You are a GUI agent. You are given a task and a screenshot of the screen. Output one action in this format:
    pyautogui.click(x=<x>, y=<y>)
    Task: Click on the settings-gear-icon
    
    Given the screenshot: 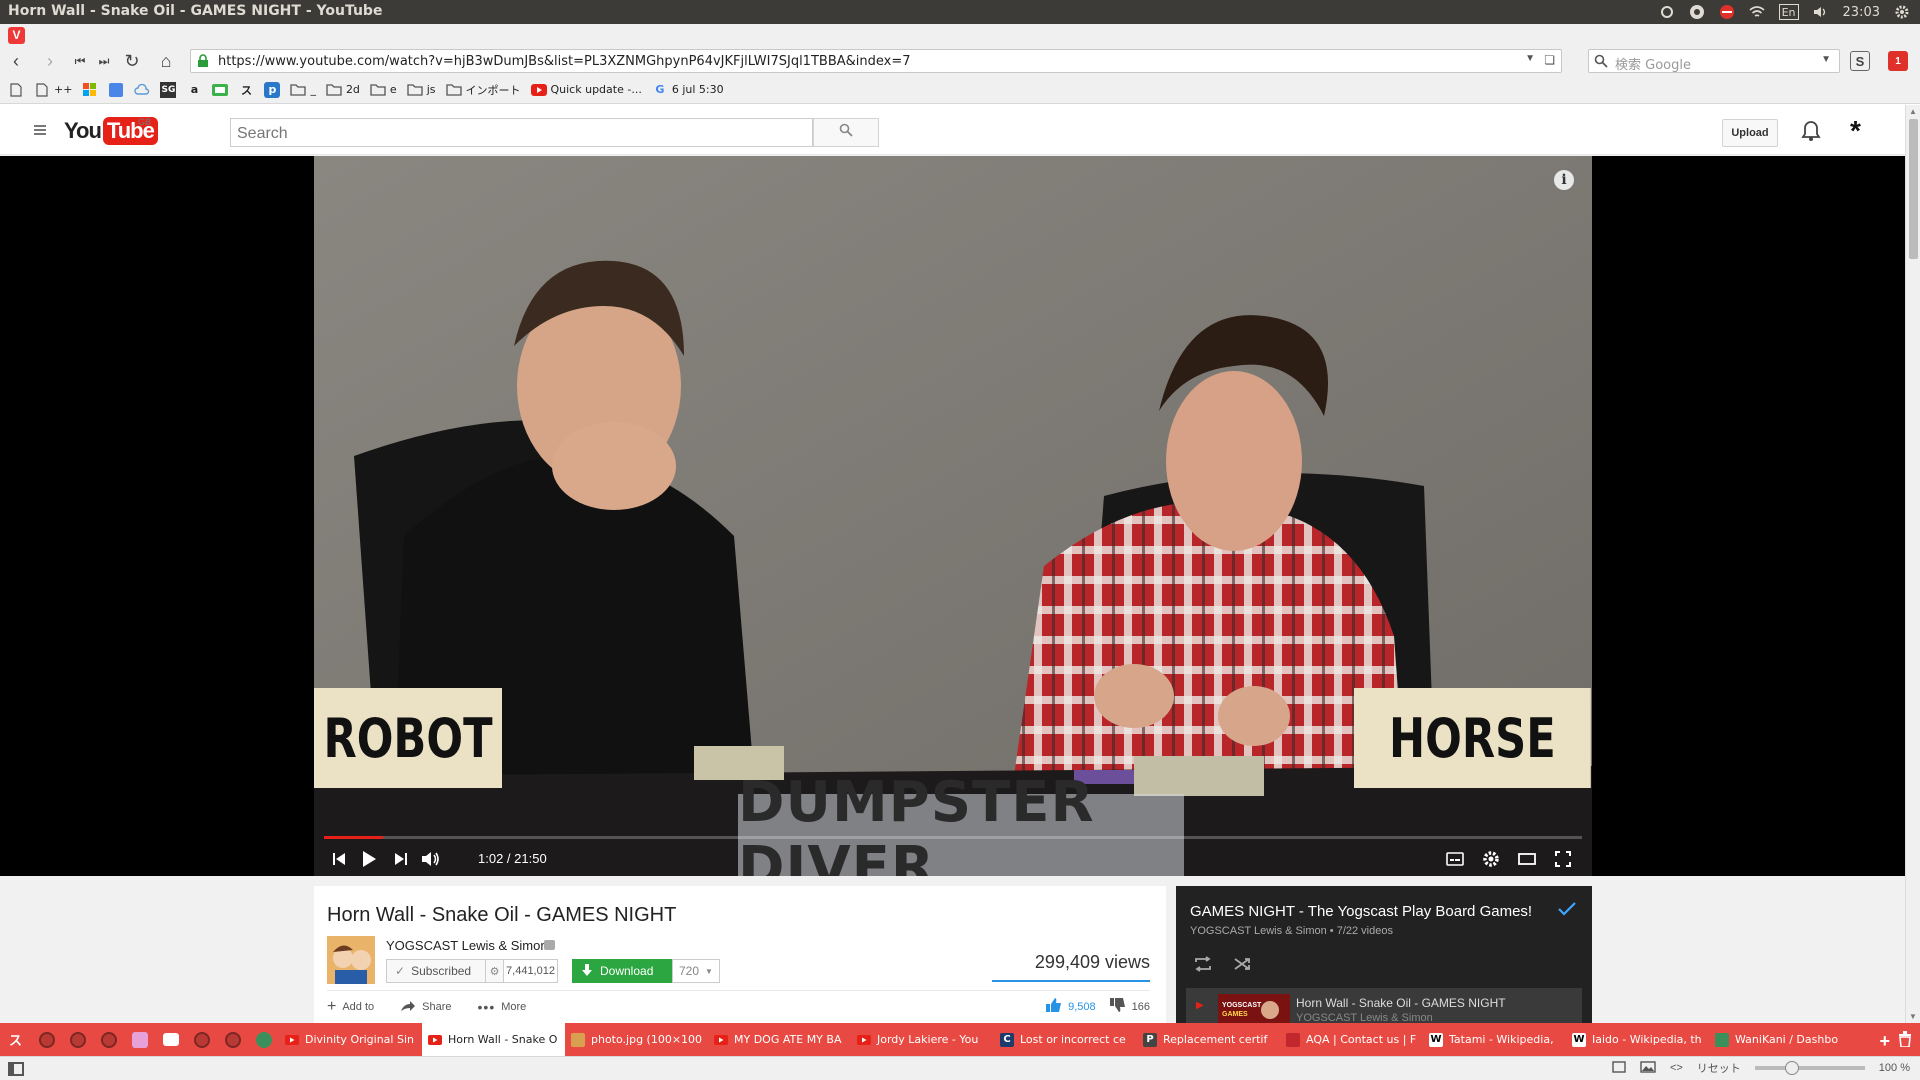 What is the action you would take?
    pyautogui.click(x=1491, y=859)
    